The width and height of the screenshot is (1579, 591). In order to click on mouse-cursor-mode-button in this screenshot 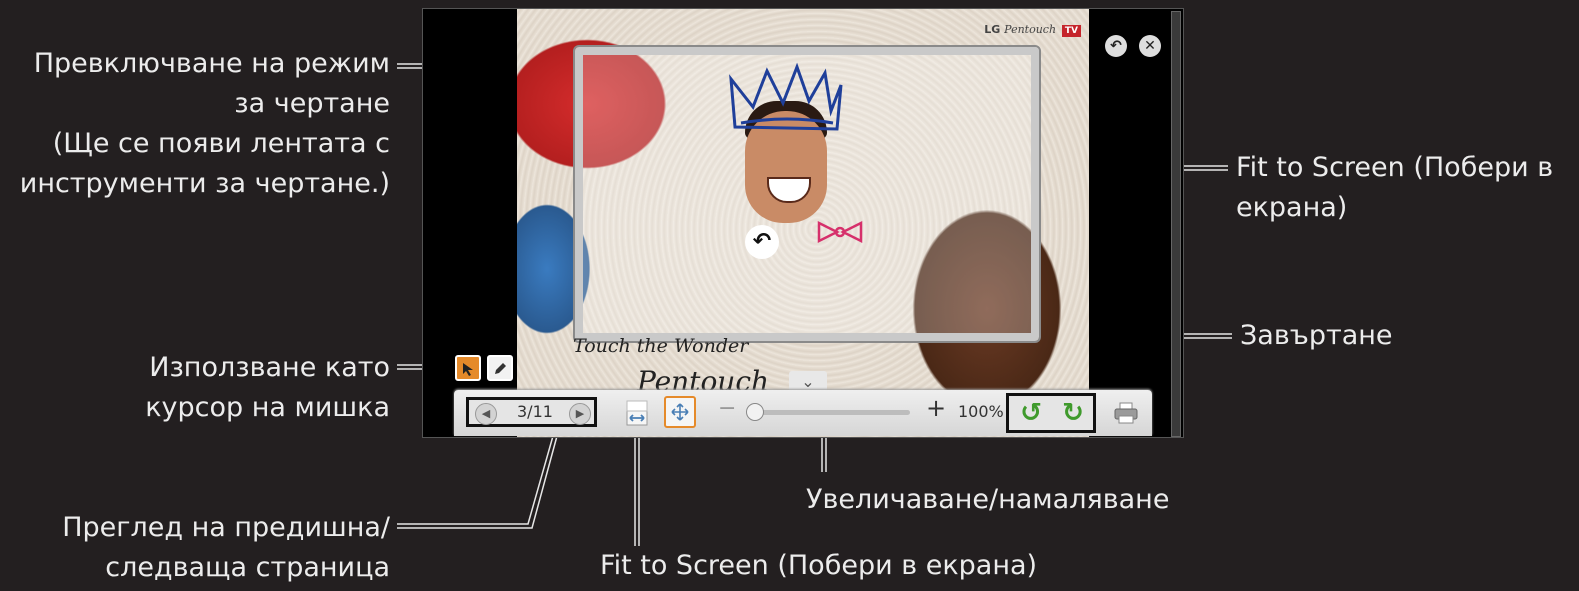, I will do `click(468, 368)`.